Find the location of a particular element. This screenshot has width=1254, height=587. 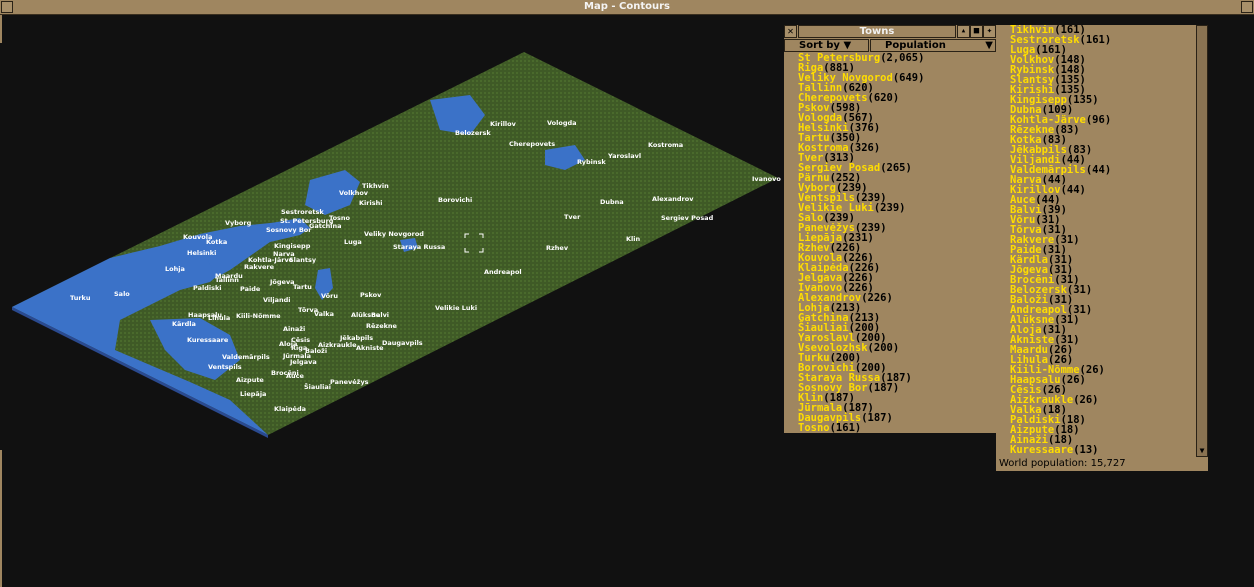

map-town-label: Panevėžys is located at coordinates (349, 382).